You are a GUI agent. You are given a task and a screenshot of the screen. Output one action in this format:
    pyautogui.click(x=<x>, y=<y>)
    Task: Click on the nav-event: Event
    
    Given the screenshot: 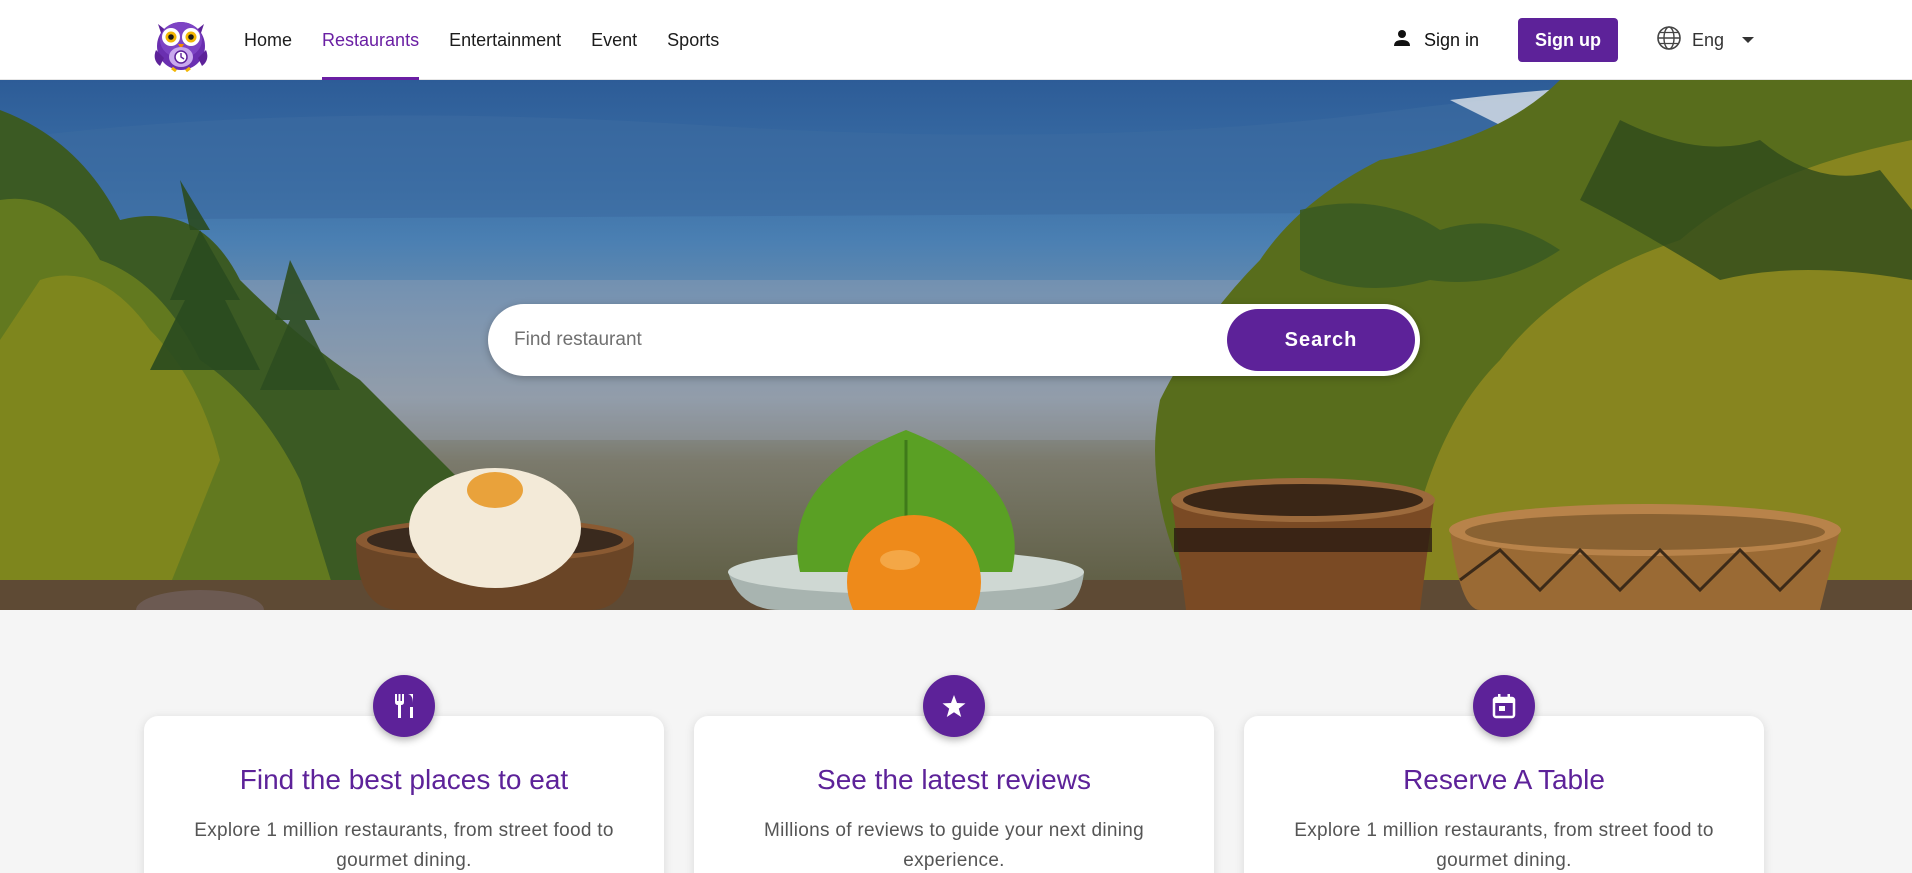 What is the action you would take?
    pyautogui.click(x=614, y=40)
    